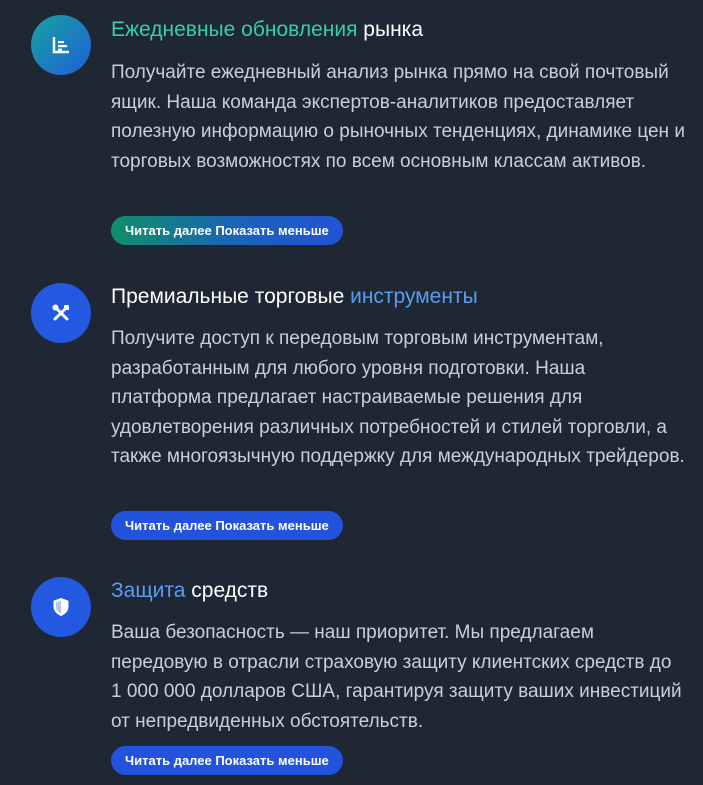  What do you see at coordinates (414, 296) in the screenshot?
I see `title-accent: инструменты` at bounding box center [414, 296].